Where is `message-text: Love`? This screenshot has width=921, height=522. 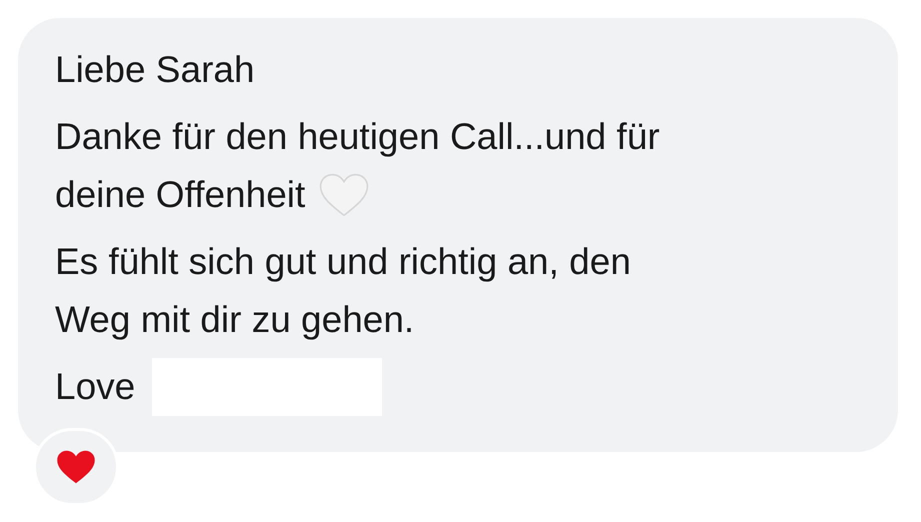
message-text: Love is located at coordinates (95, 387).